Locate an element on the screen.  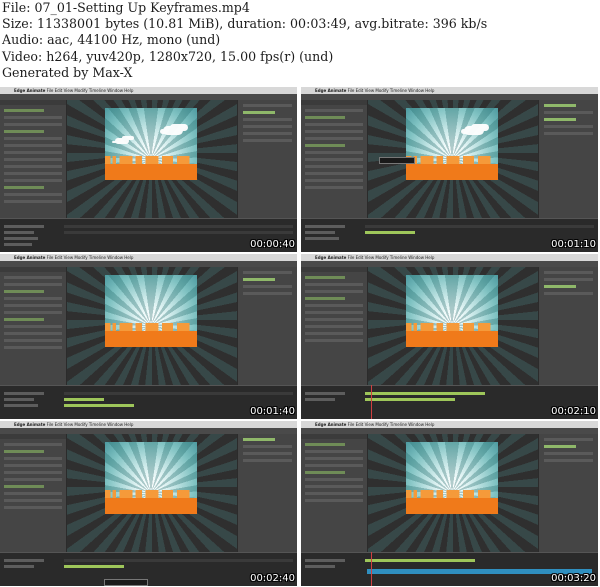
timestamp: 00:00:40 is located at coordinates (272, 244).